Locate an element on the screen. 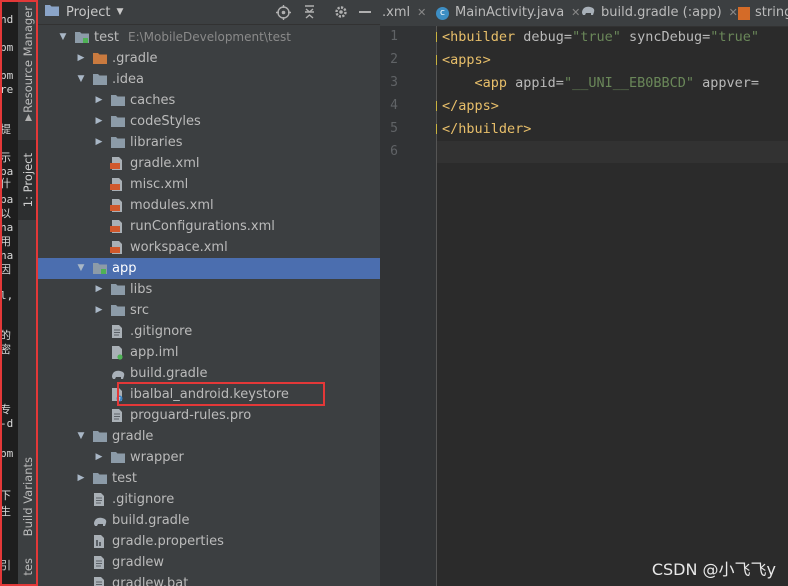 This screenshot has width=788, height=586. tree-row: gradle.properties is located at coordinates (209, 541).